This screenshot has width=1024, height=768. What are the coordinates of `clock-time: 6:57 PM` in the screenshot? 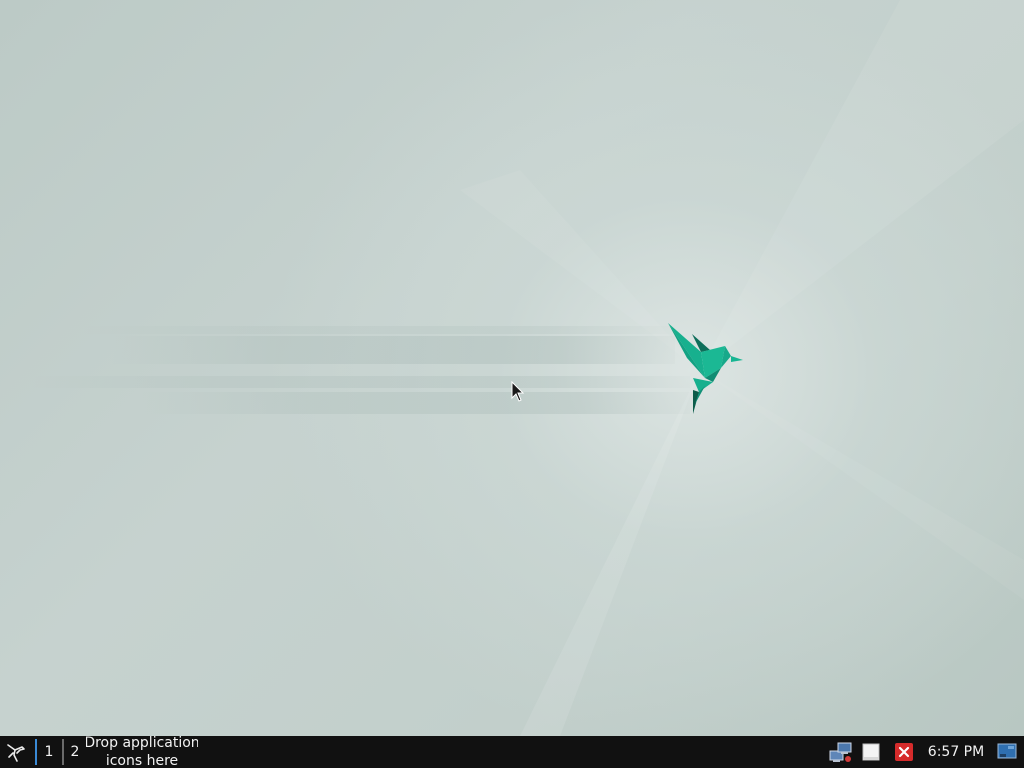 It's located at (956, 752).